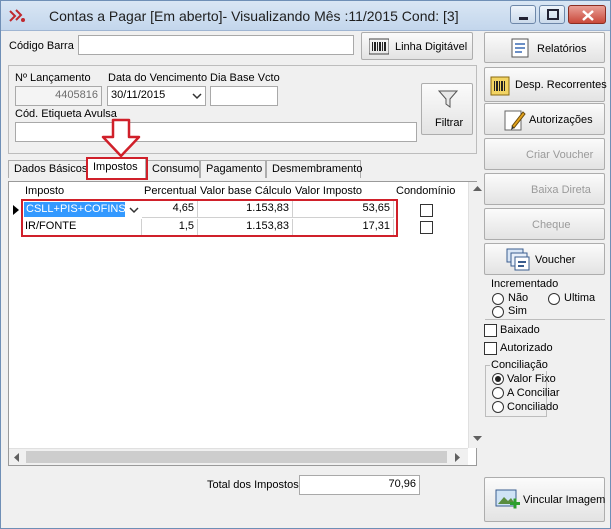 The image size is (611, 529). I want to click on scroll-up-icon, so click(477, 189).